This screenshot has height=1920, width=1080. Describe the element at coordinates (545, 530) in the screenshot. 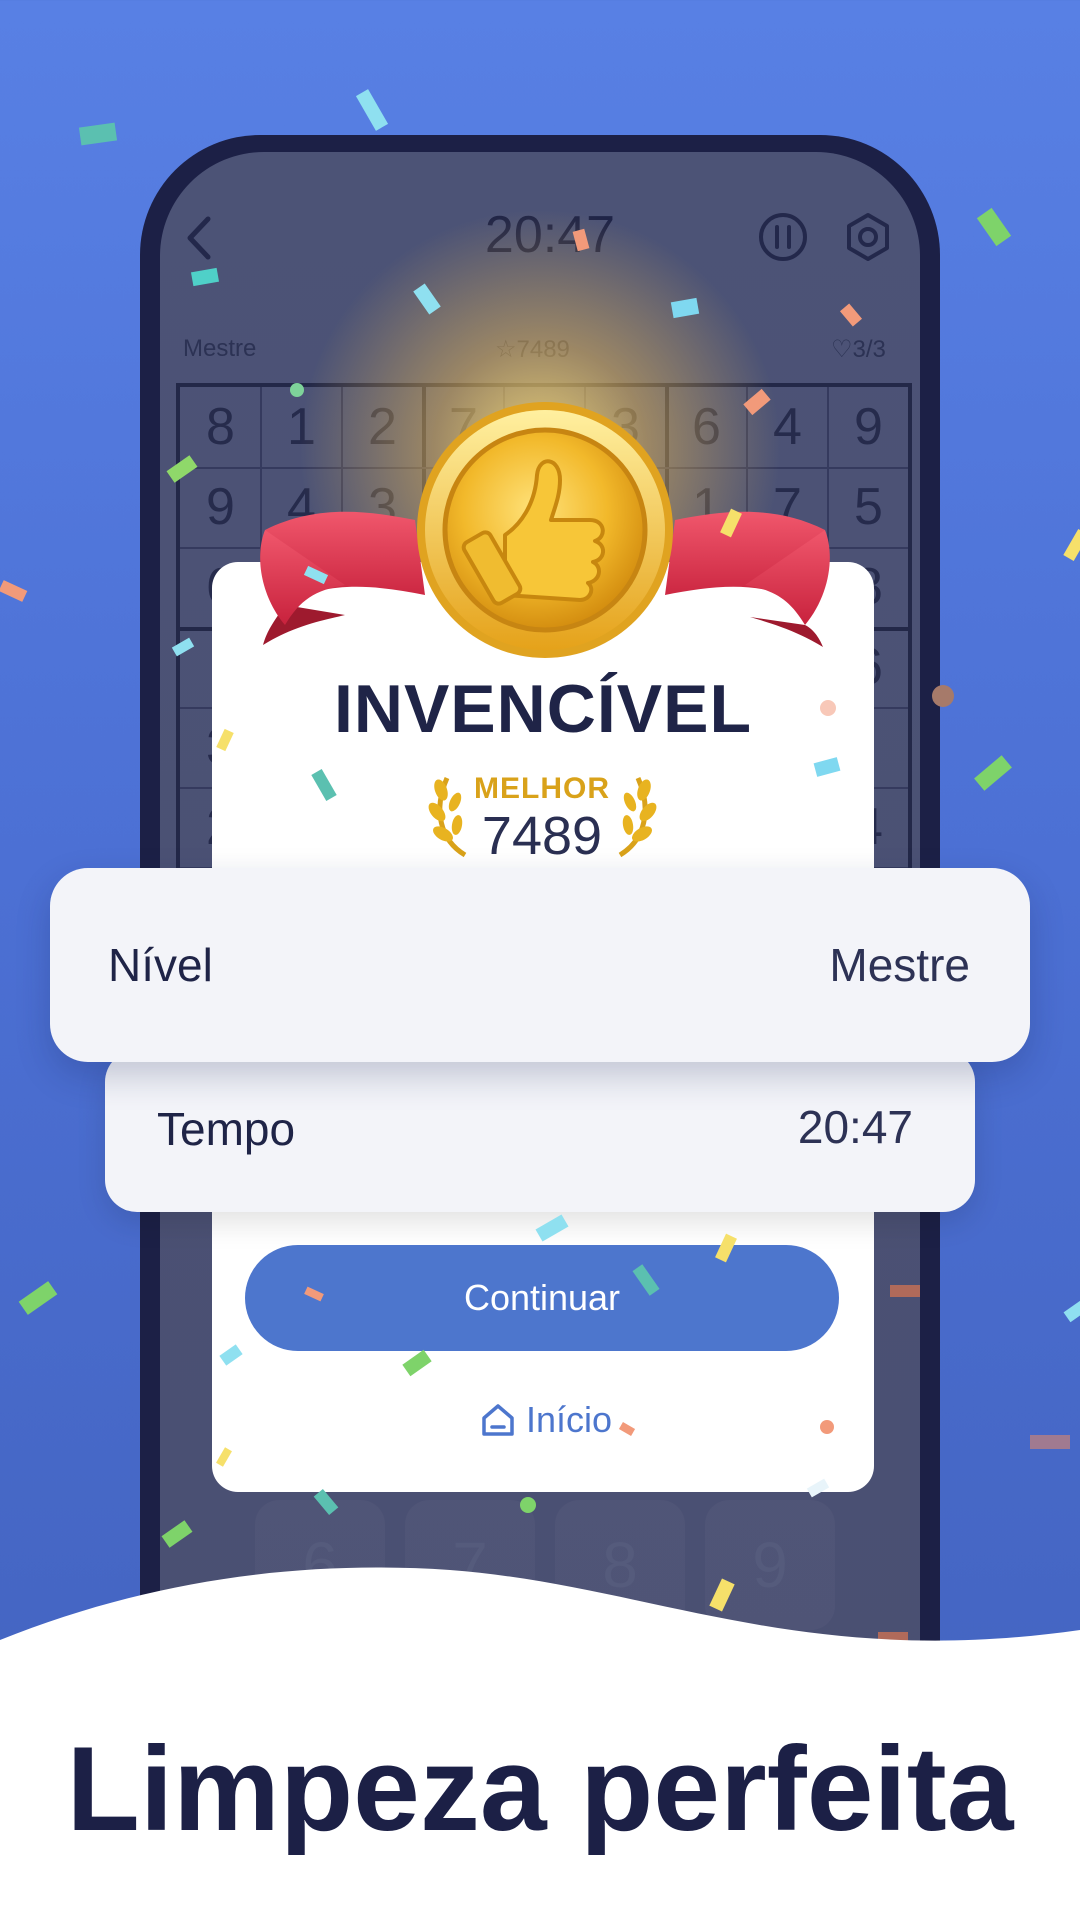

I see `thumbs-up-medal-icon` at that location.